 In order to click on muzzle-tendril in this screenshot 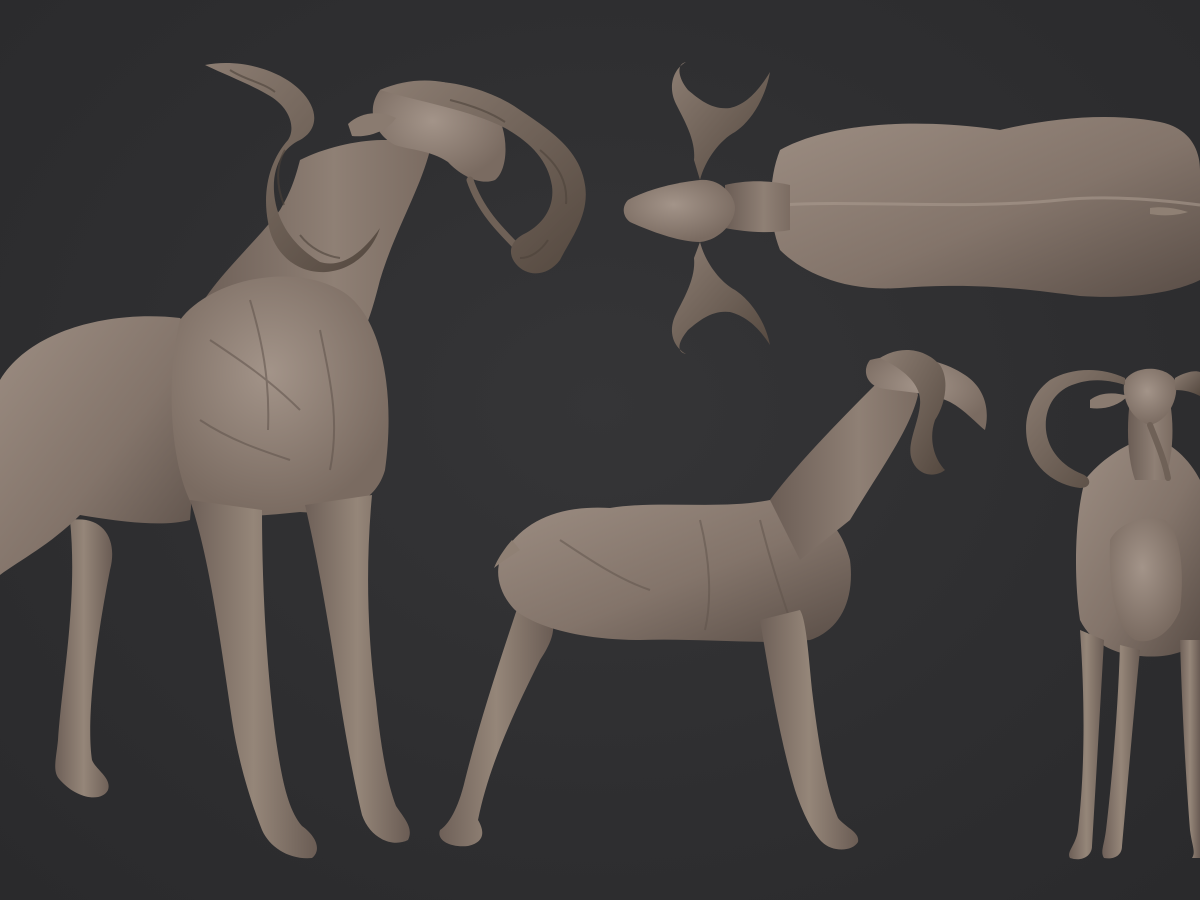, I will do `click(494, 214)`.